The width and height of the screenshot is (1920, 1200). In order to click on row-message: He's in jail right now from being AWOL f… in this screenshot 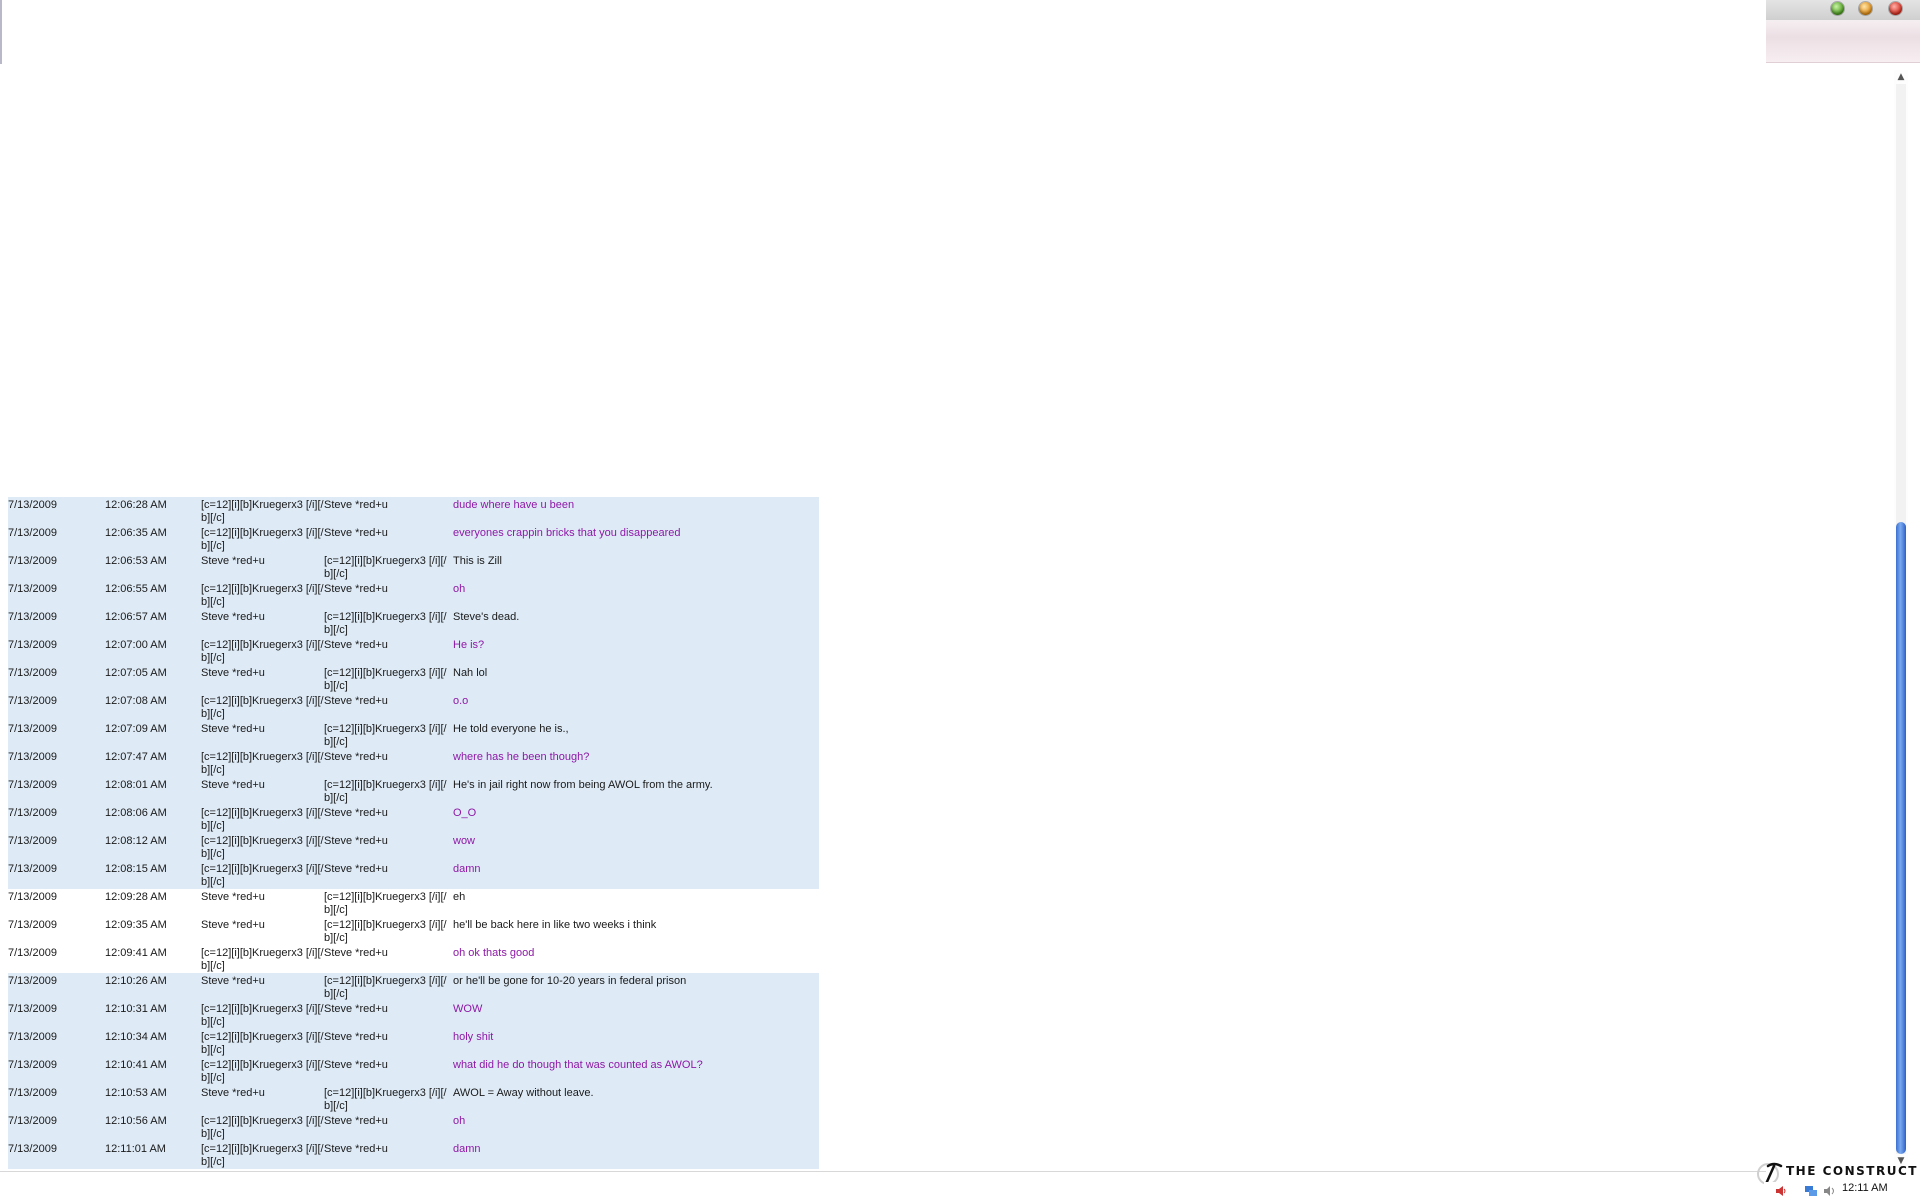, I will do `click(633, 791)`.